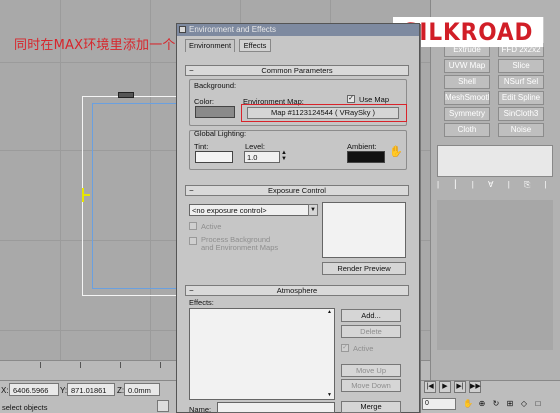 The image size is (560, 413). Describe the element at coordinates (351, 99) in the screenshot. I see `use-map-checkbox: ✓` at that location.